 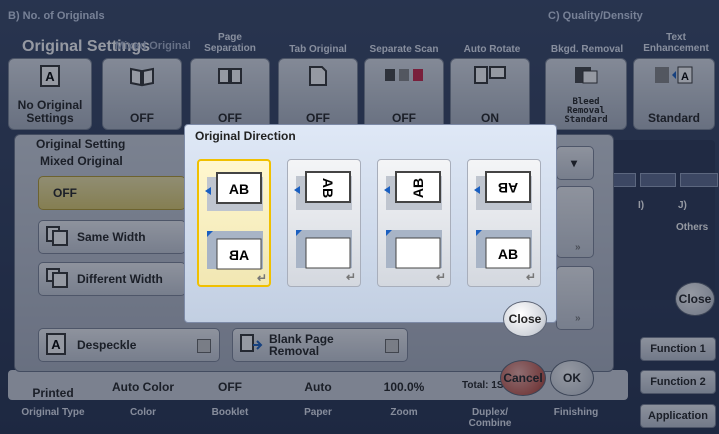 I want to click on popup-title: Original Direction, so click(x=245, y=136).